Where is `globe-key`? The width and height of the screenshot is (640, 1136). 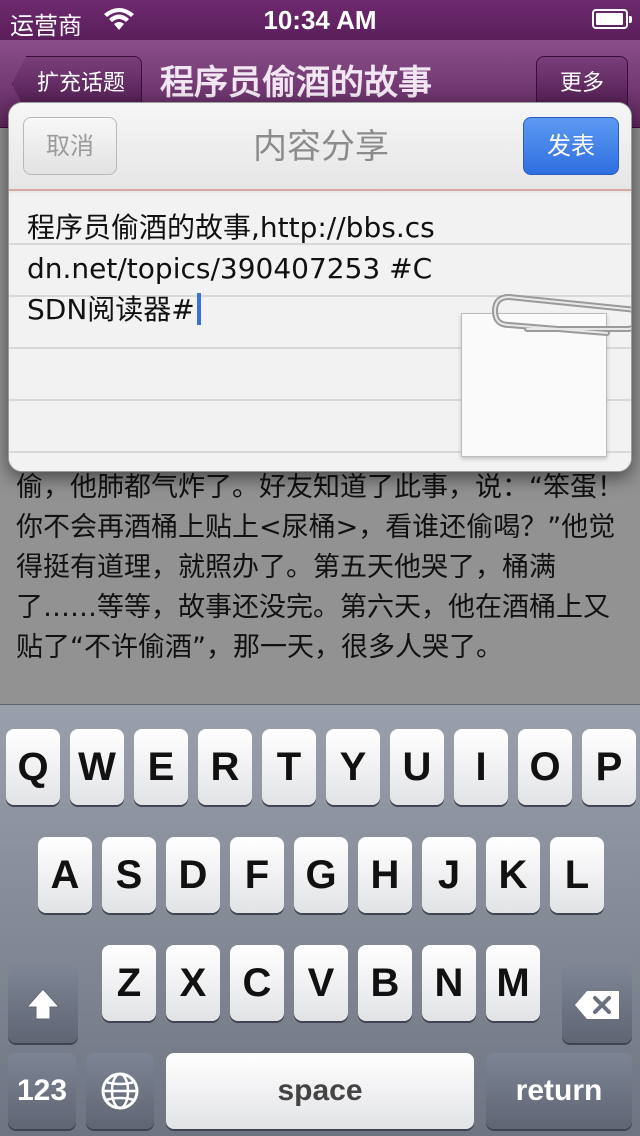 globe-key is located at coordinates (120, 1091).